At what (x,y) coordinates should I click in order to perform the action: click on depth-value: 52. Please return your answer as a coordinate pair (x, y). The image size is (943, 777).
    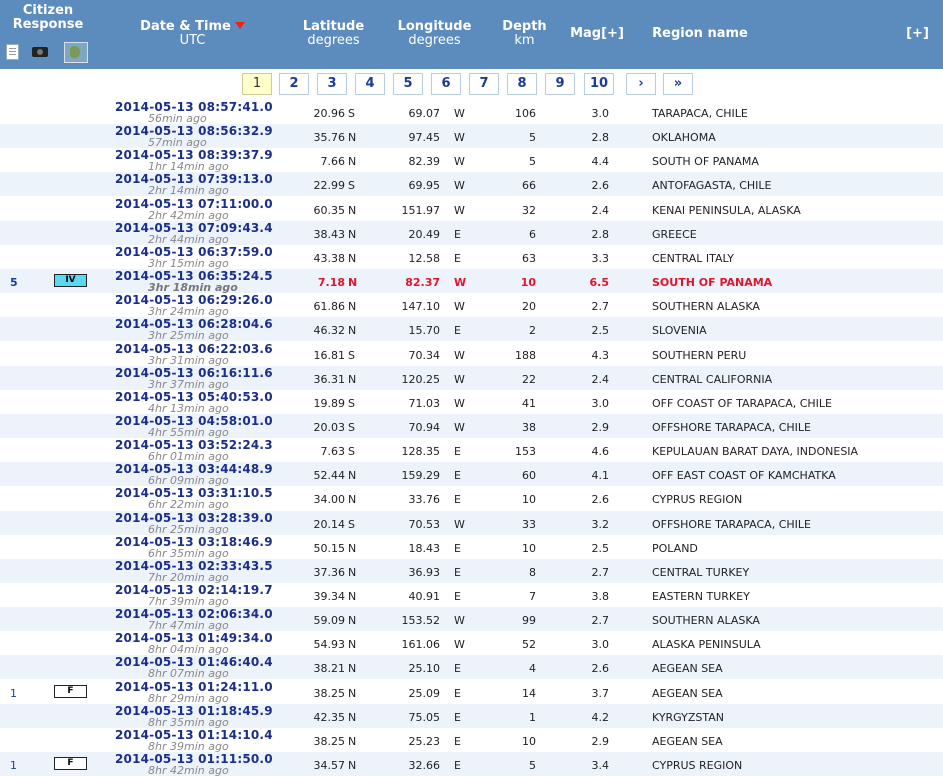
    Looking at the image, I should click on (529, 645).